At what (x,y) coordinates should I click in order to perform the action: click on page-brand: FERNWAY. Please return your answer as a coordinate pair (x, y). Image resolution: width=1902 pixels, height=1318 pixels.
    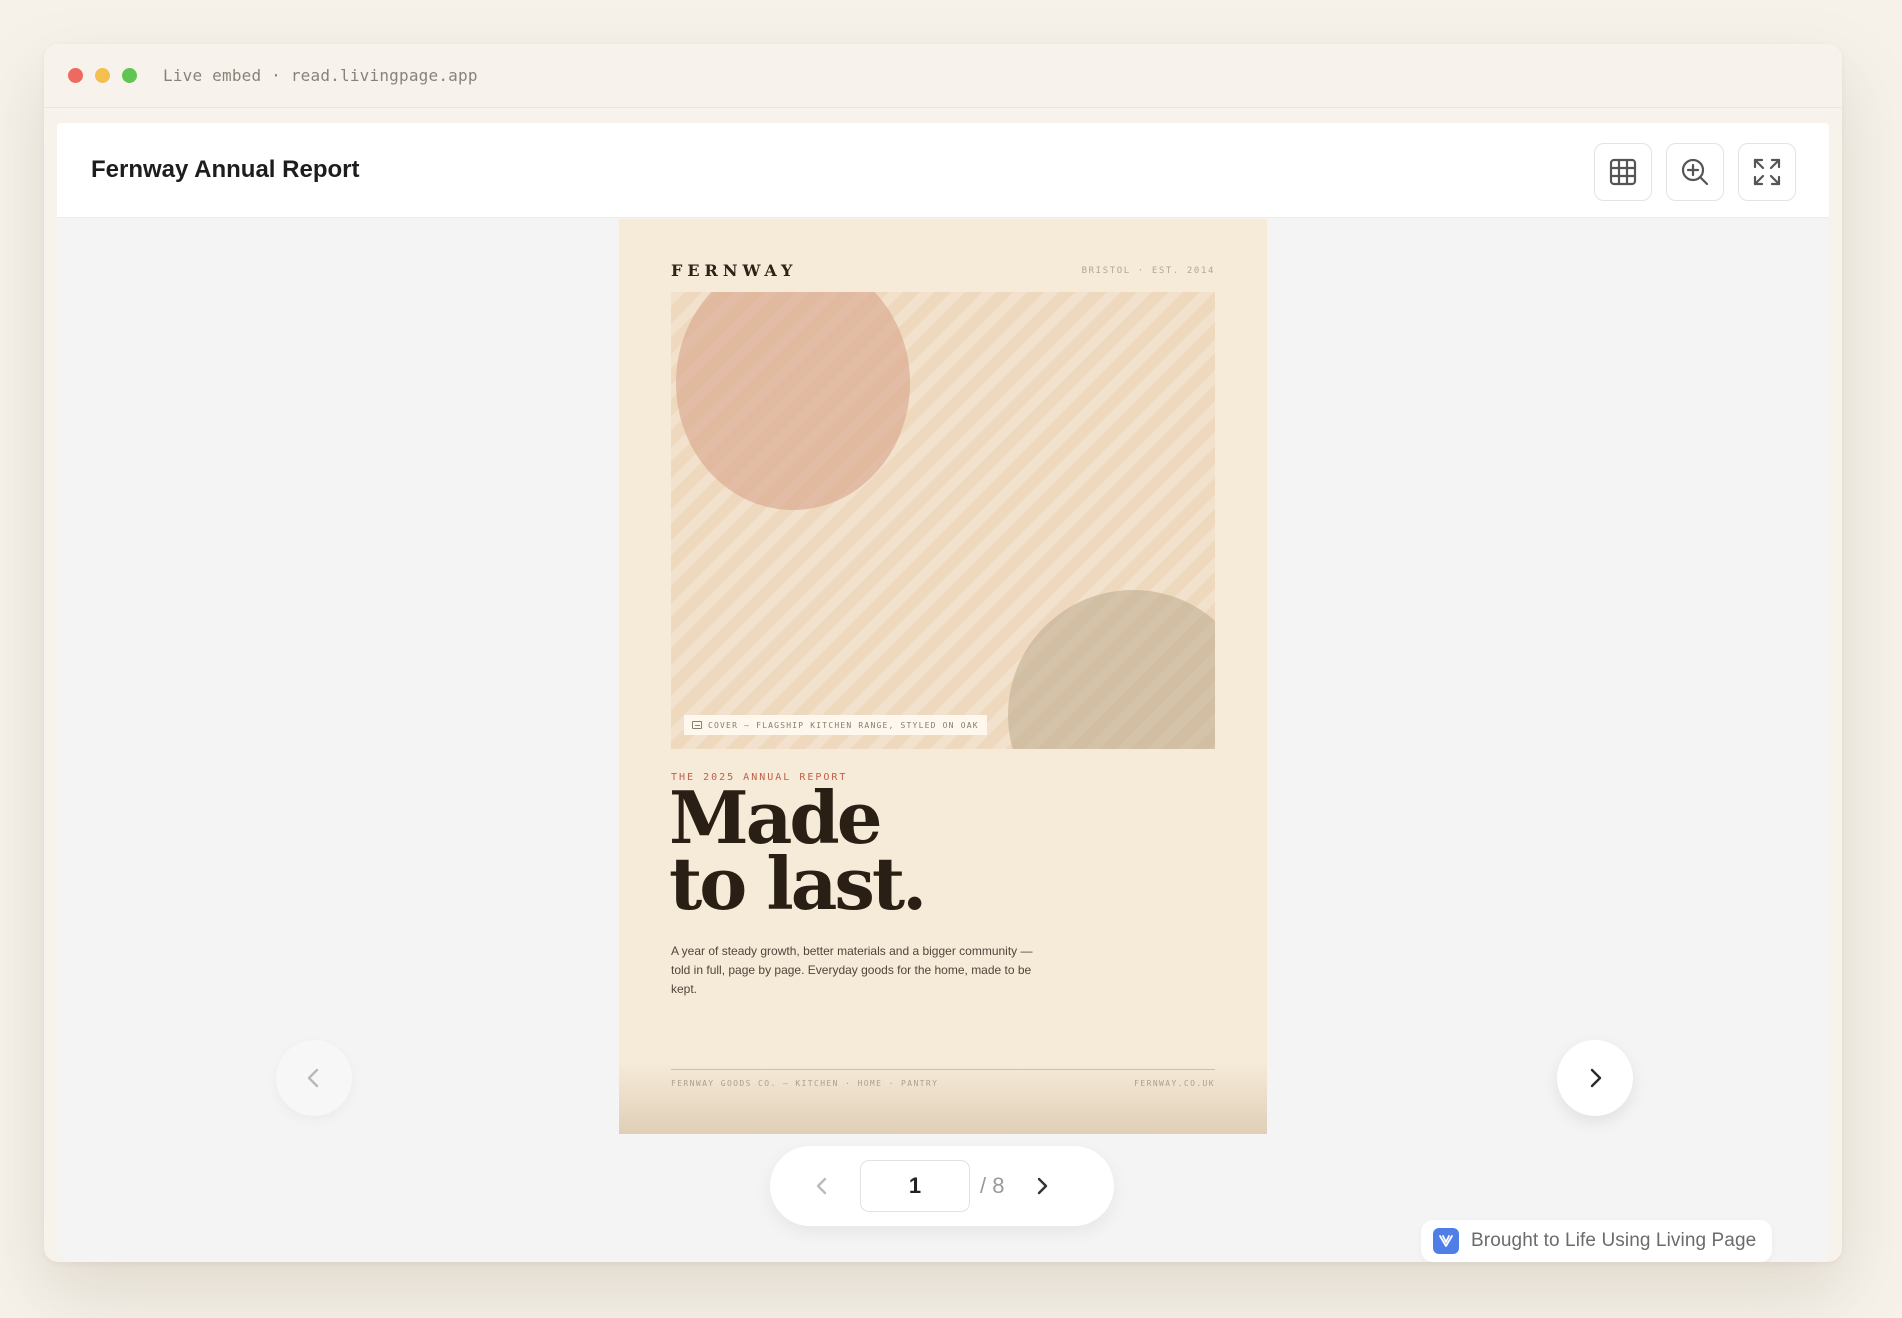
    Looking at the image, I should click on (734, 270).